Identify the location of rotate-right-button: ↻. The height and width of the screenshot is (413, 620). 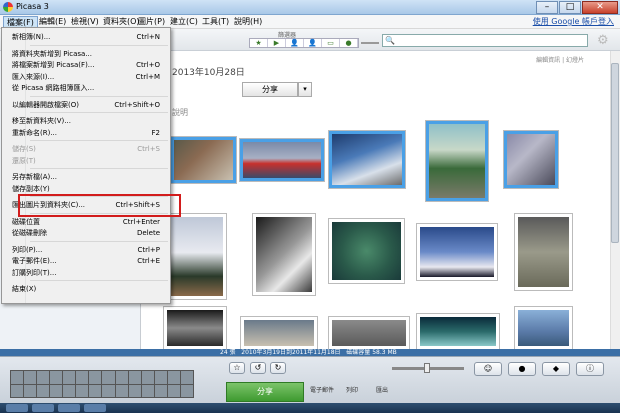
(278, 368).